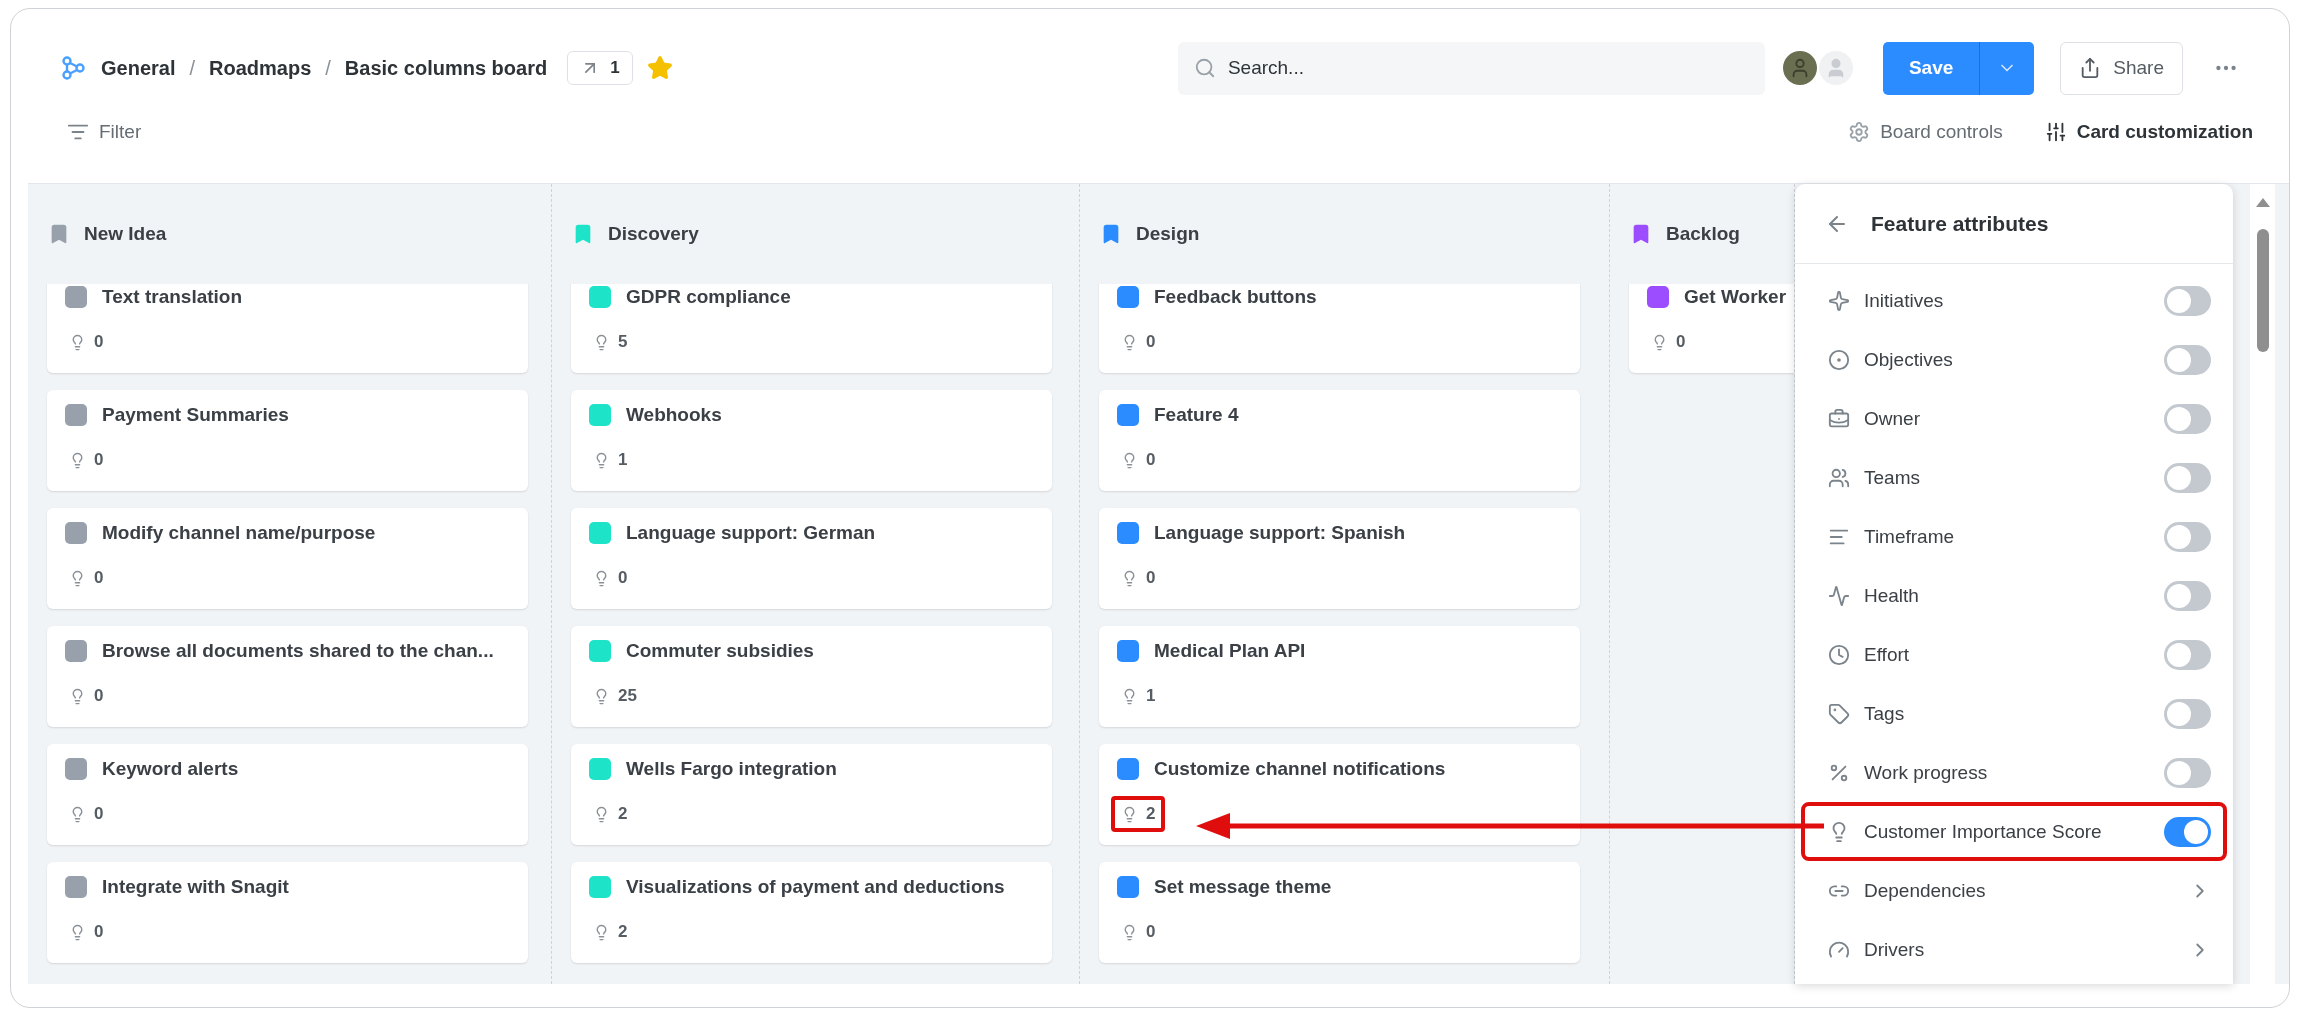 Image resolution: width=2300 pixels, height=1016 pixels. I want to click on feature-card: Medical Plan API 1, so click(1339, 676).